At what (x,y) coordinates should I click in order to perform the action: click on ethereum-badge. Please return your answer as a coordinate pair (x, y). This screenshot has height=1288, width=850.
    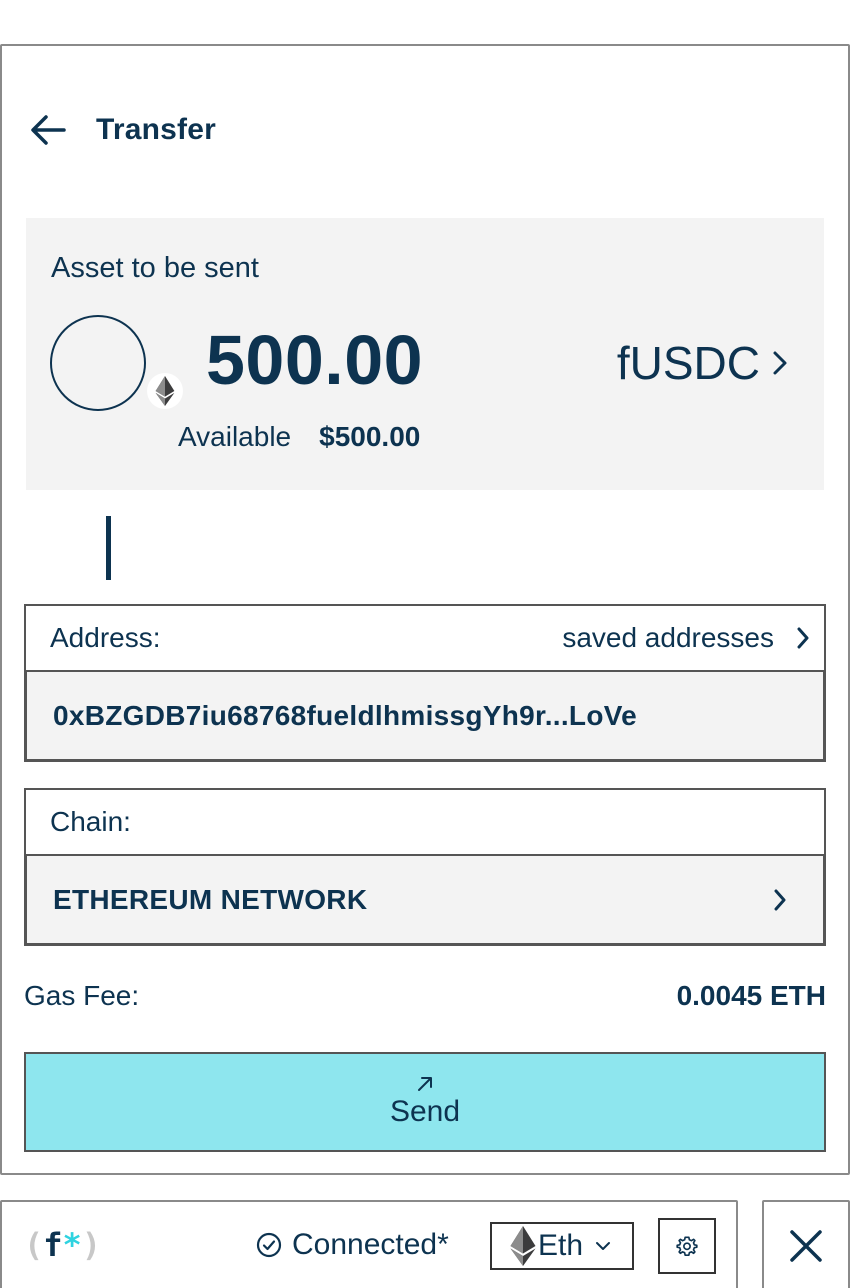
    Looking at the image, I should click on (165, 391).